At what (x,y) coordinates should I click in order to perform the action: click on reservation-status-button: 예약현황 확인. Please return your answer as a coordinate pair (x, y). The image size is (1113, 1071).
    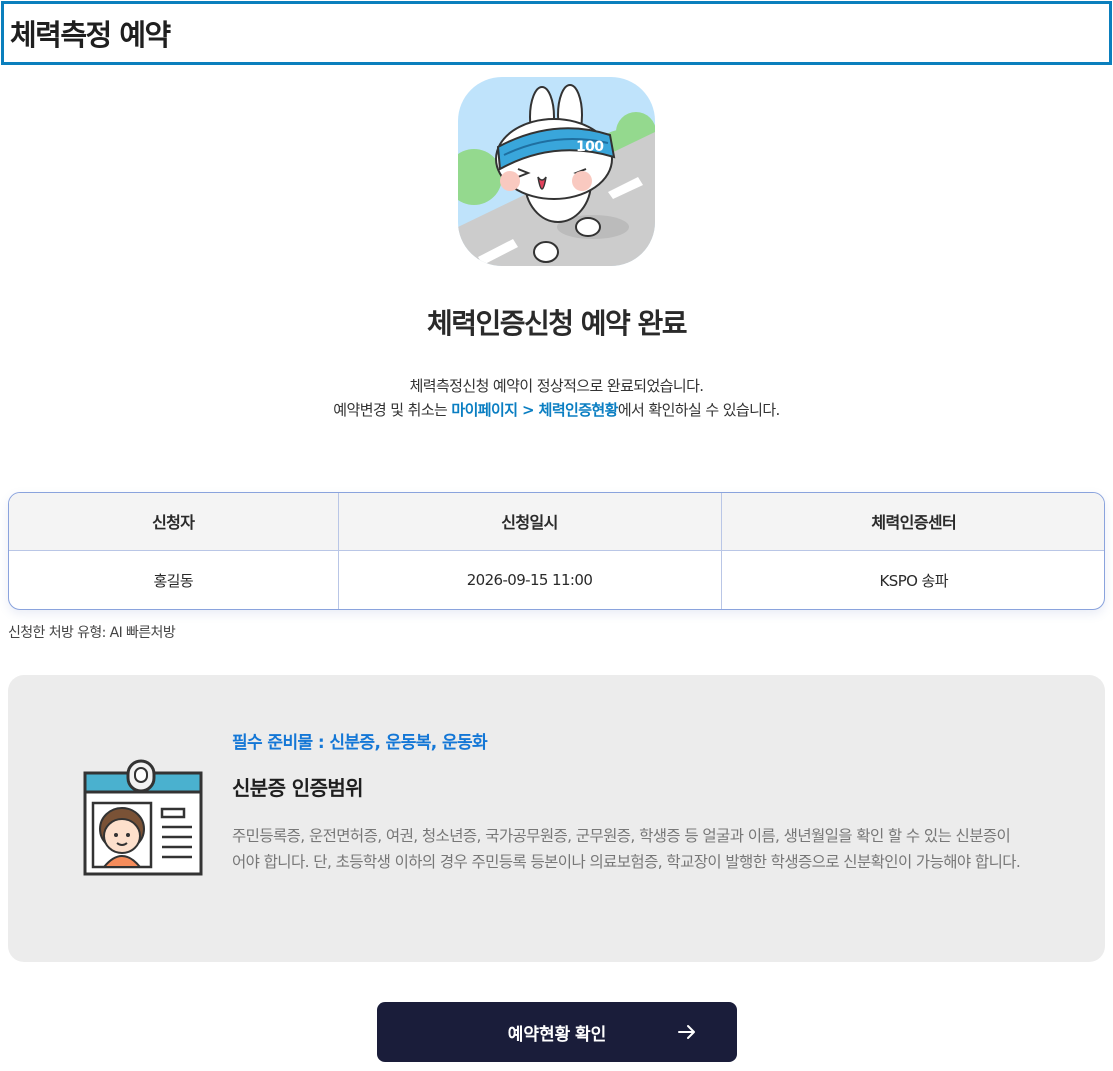
    Looking at the image, I should click on (557, 1032).